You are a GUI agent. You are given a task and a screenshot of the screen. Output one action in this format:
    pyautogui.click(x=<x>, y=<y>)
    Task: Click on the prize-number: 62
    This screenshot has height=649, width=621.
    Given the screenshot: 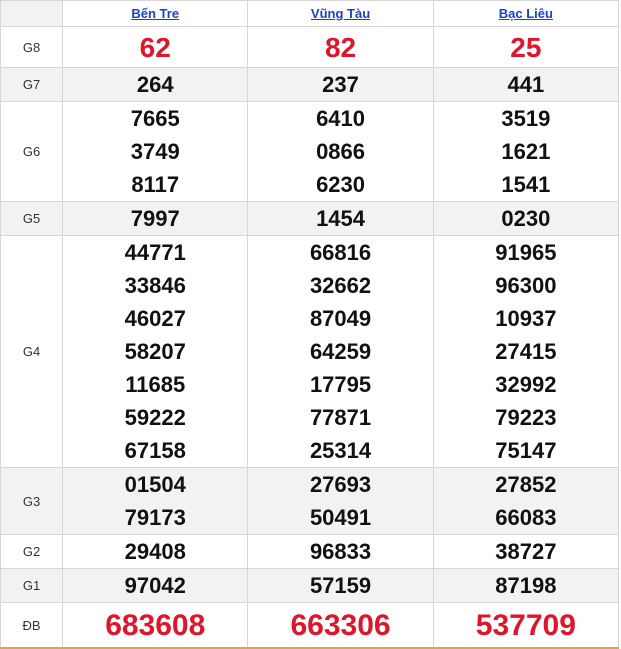 What is the action you would take?
    pyautogui.click(x=155, y=47)
    